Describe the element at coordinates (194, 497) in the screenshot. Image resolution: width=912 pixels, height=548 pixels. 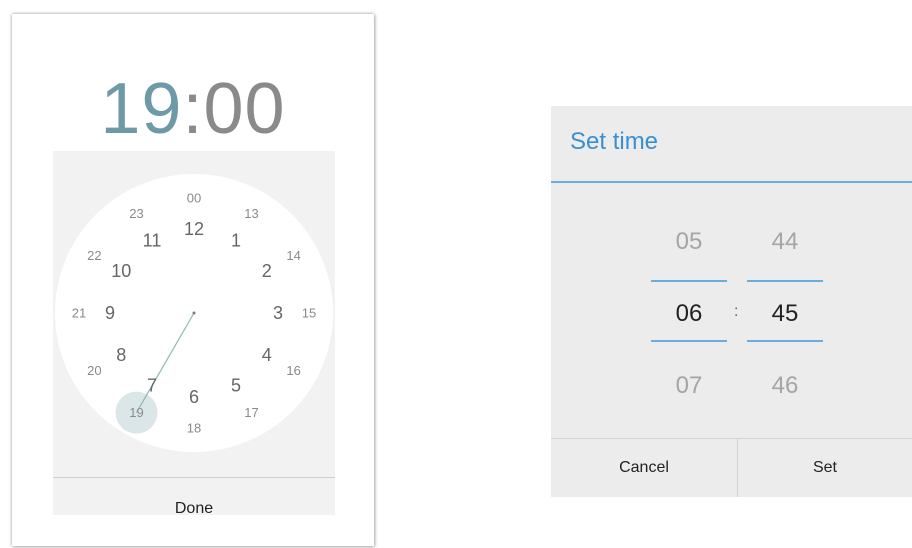
I see `done-button: Done` at that location.